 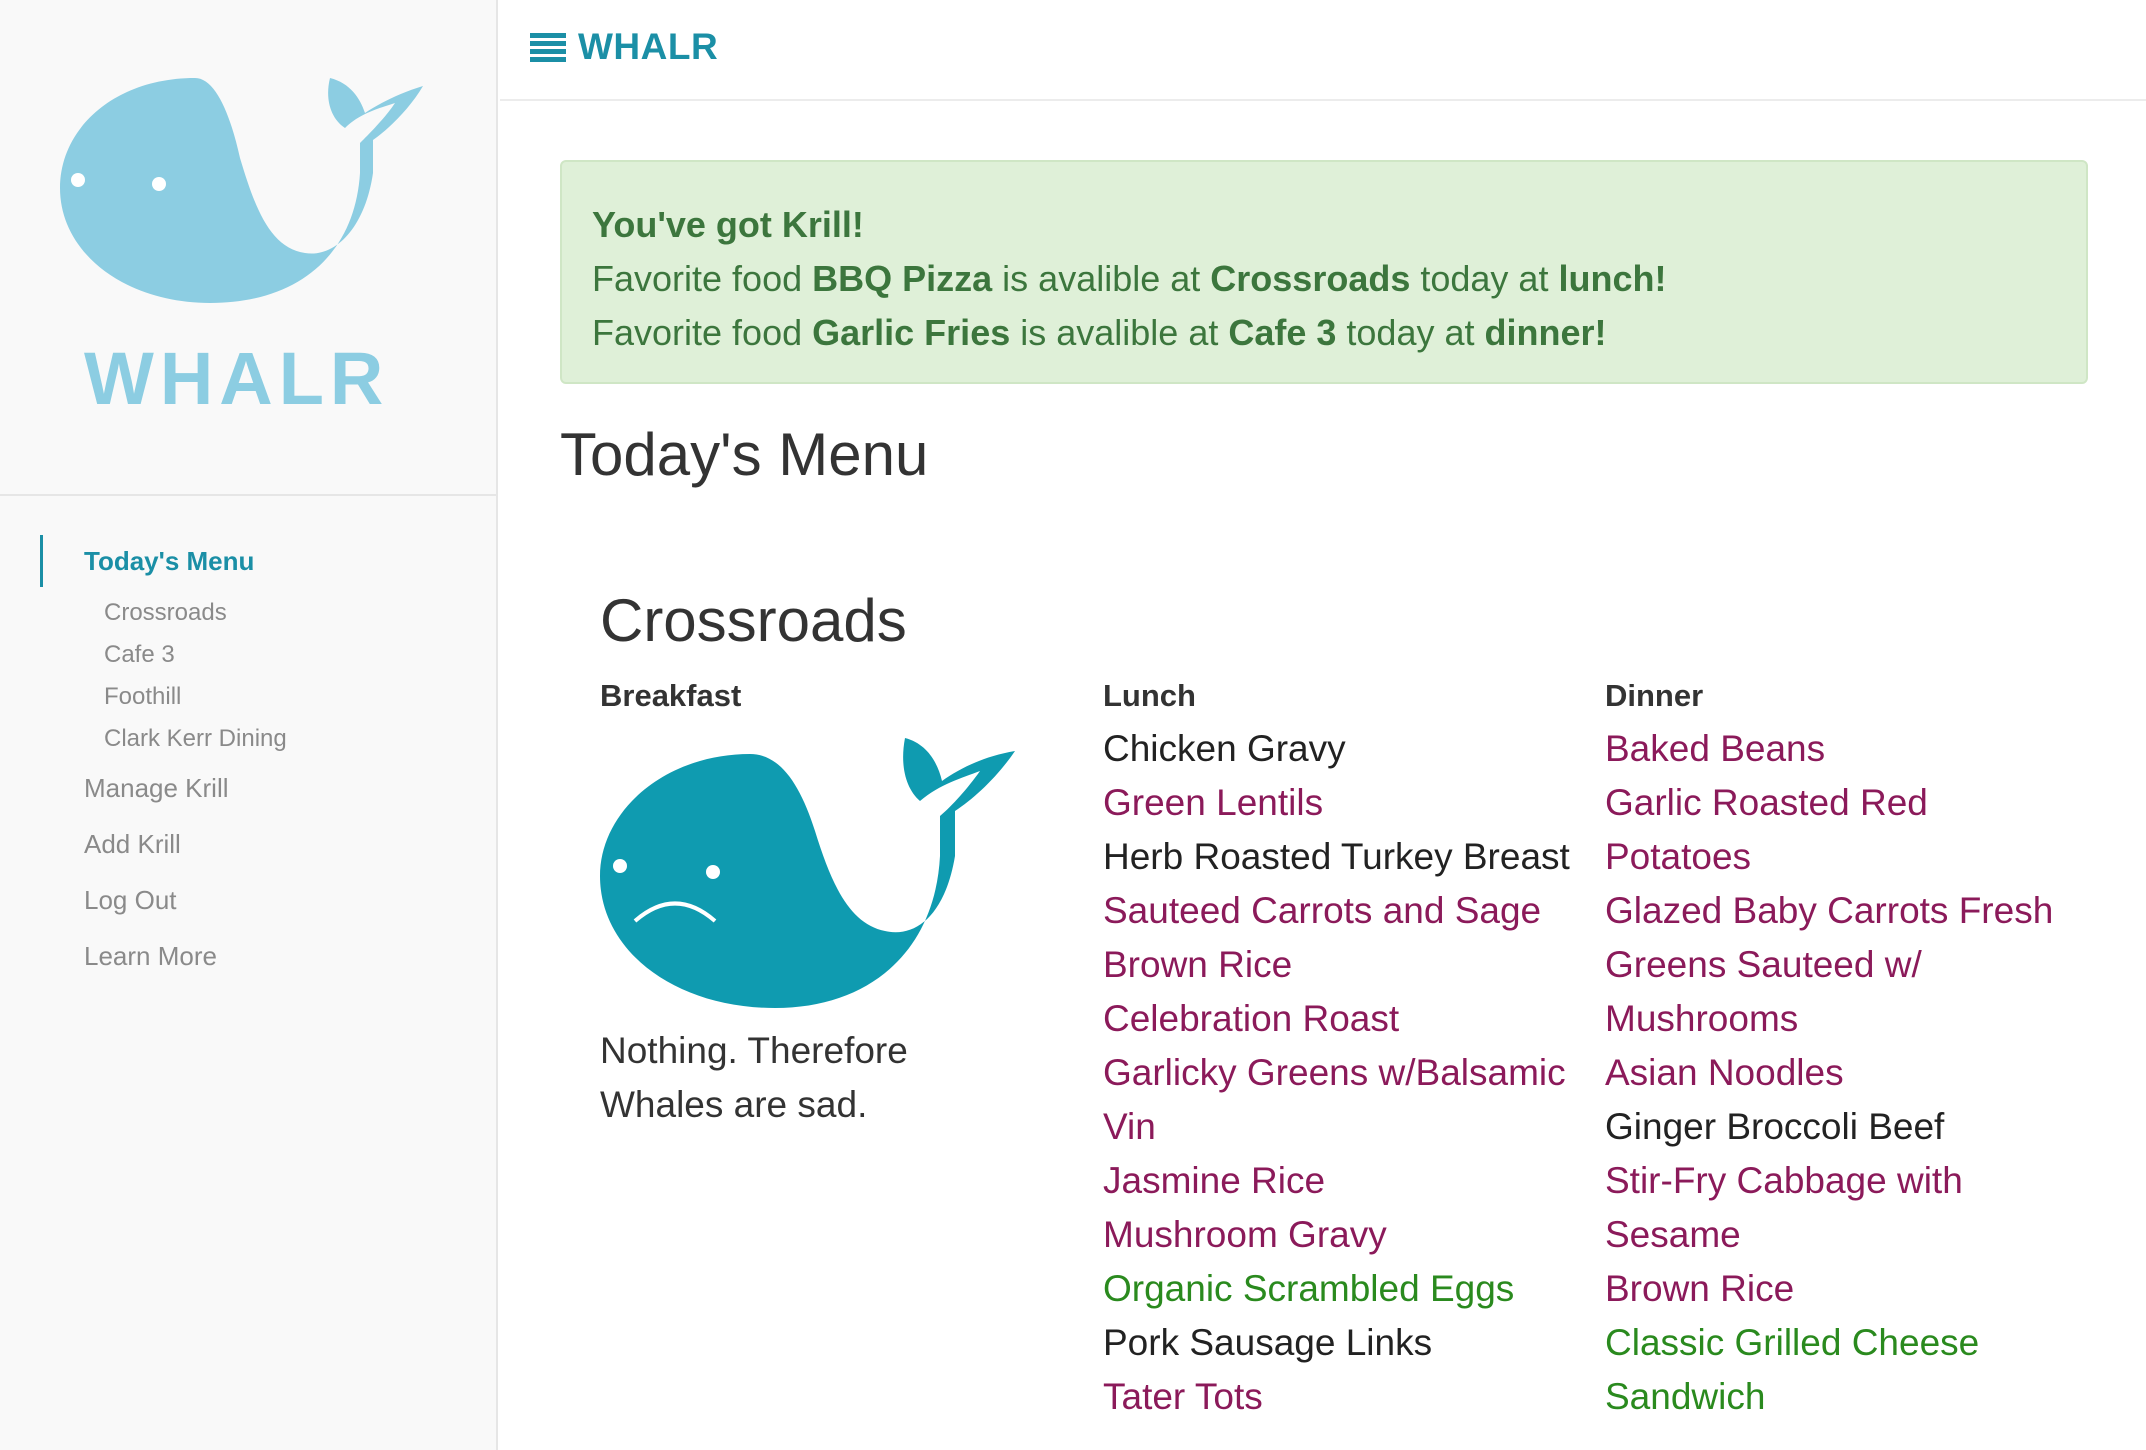 I want to click on menu-item: Tater Tots, so click(x=1338, y=1397).